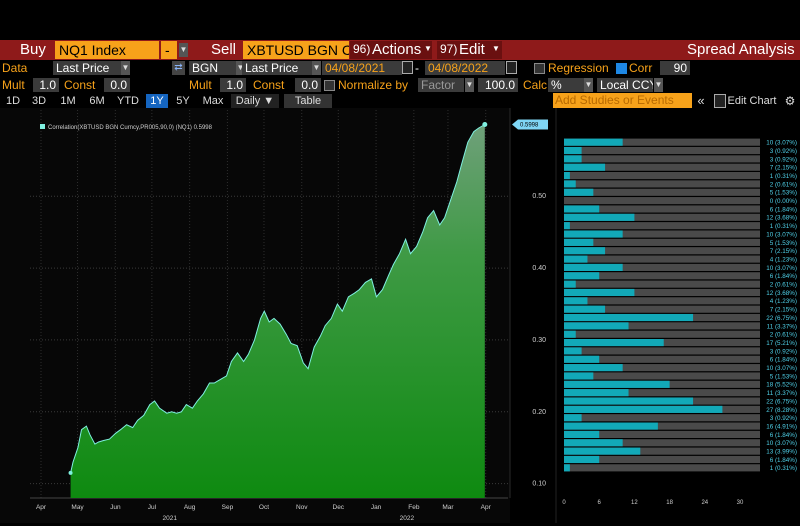 This screenshot has height=526, width=800. What do you see at coordinates (178, 68) in the screenshot?
I see `swap-icon: ⇄` at bounding box center [178, 68].